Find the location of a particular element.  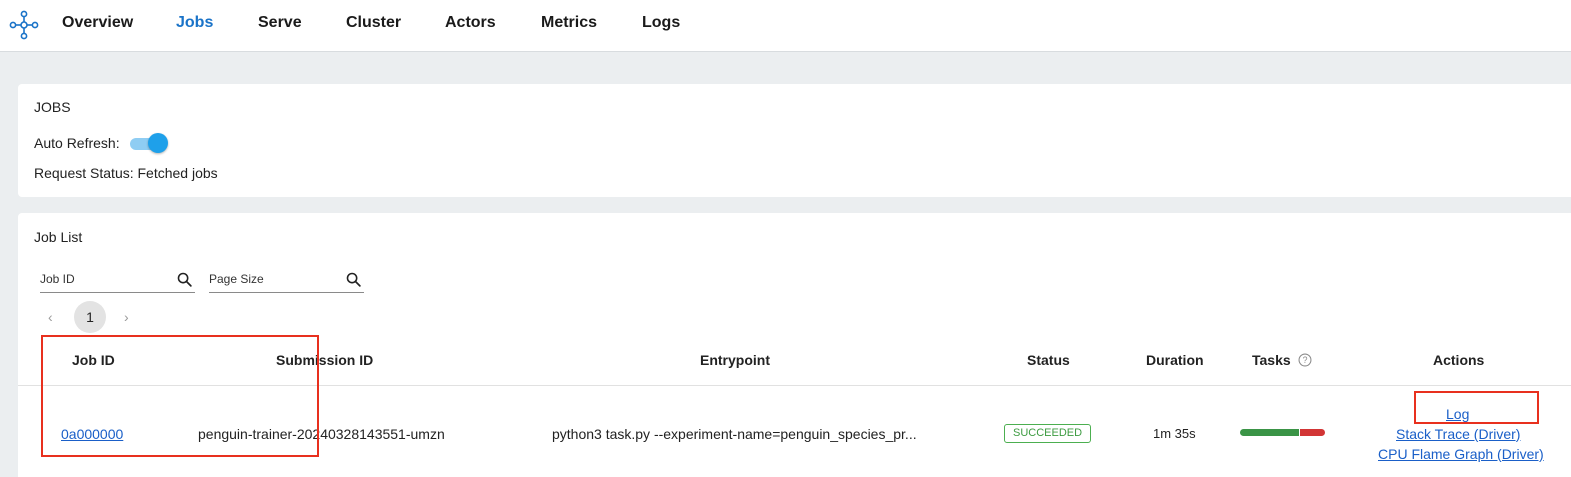

log-link: Log is located at coordinates (1457, 414).